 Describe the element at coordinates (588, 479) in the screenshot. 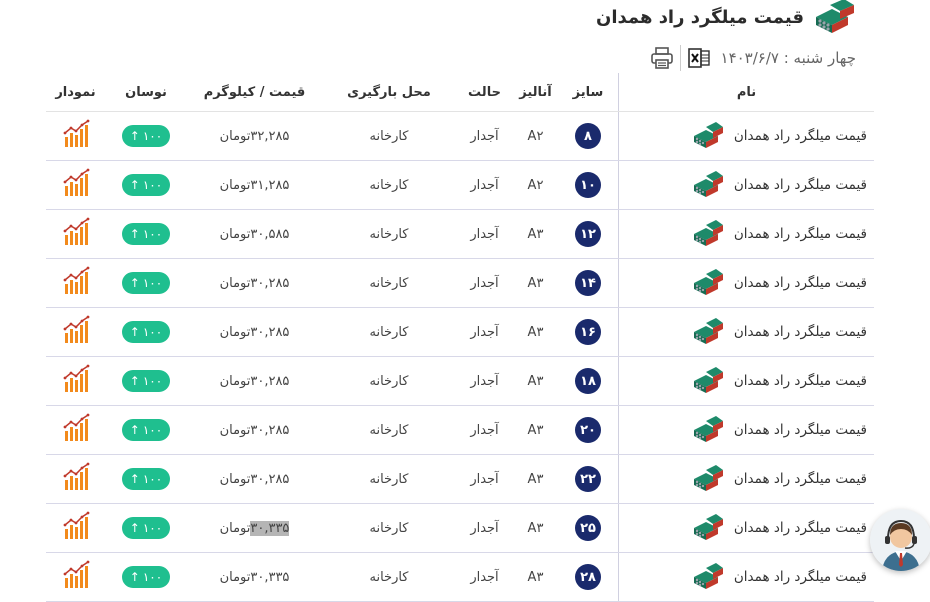

I see `cell-size: ۲۲` at that location.